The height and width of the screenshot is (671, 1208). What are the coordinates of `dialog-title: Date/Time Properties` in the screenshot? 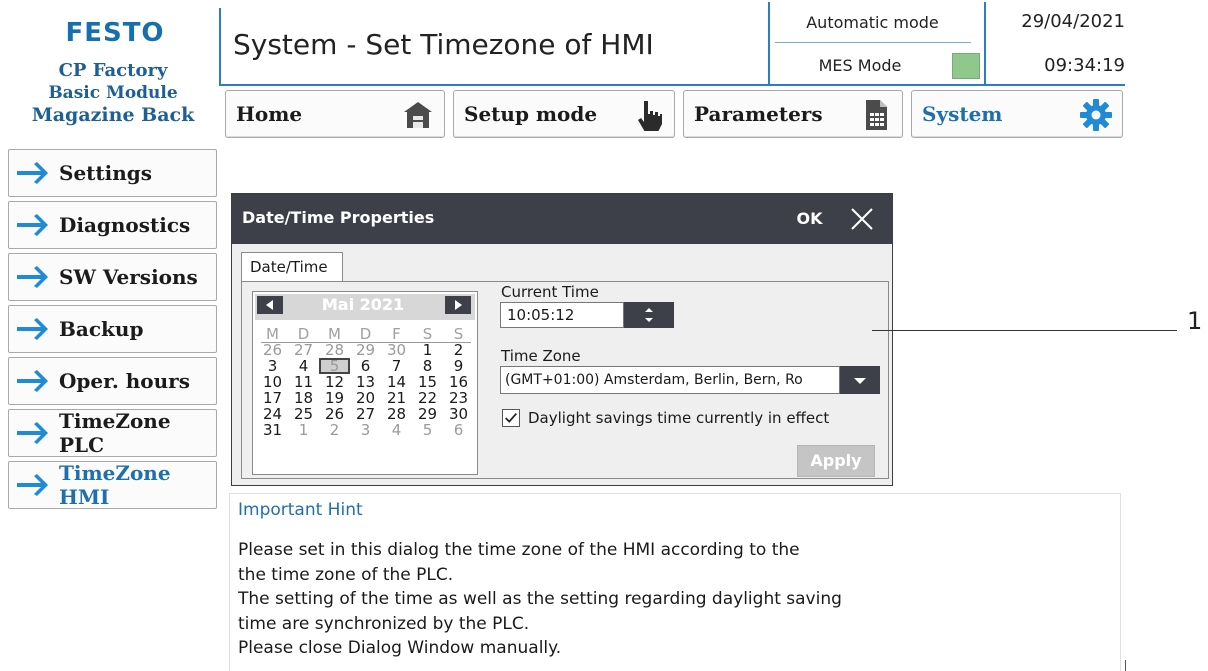 It's located at (338, 217).